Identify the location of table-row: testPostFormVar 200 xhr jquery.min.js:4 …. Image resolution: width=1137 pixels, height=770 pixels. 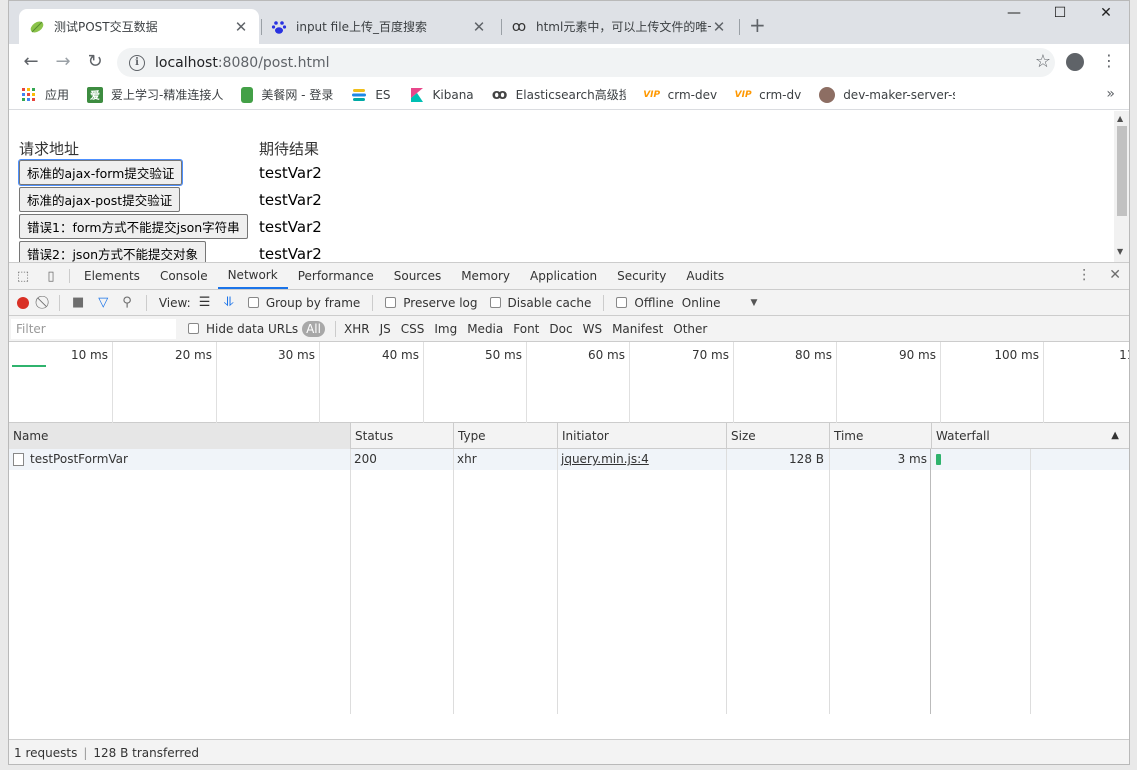
(569, 459).